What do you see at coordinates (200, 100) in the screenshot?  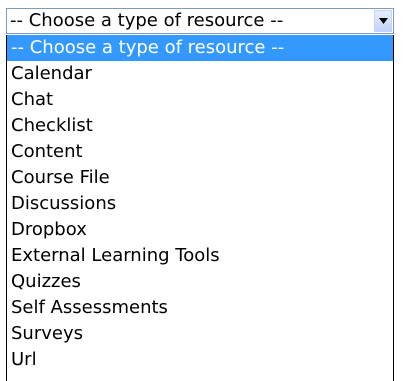 I see `option-chat: Chat` at bounding box center [200, 100].